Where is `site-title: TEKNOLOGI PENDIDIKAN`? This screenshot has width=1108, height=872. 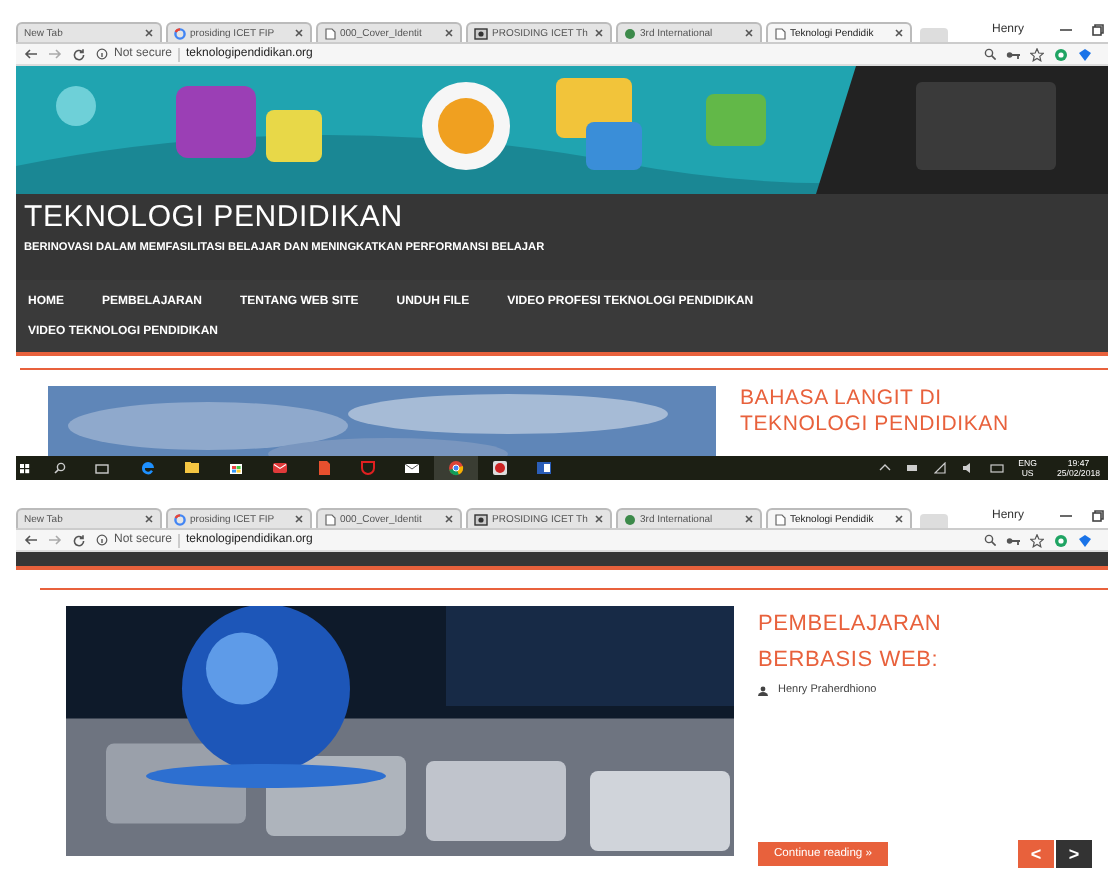 site-title: TEKNOLOGI PENDIDIKAN is located at coordinates (562, 218).